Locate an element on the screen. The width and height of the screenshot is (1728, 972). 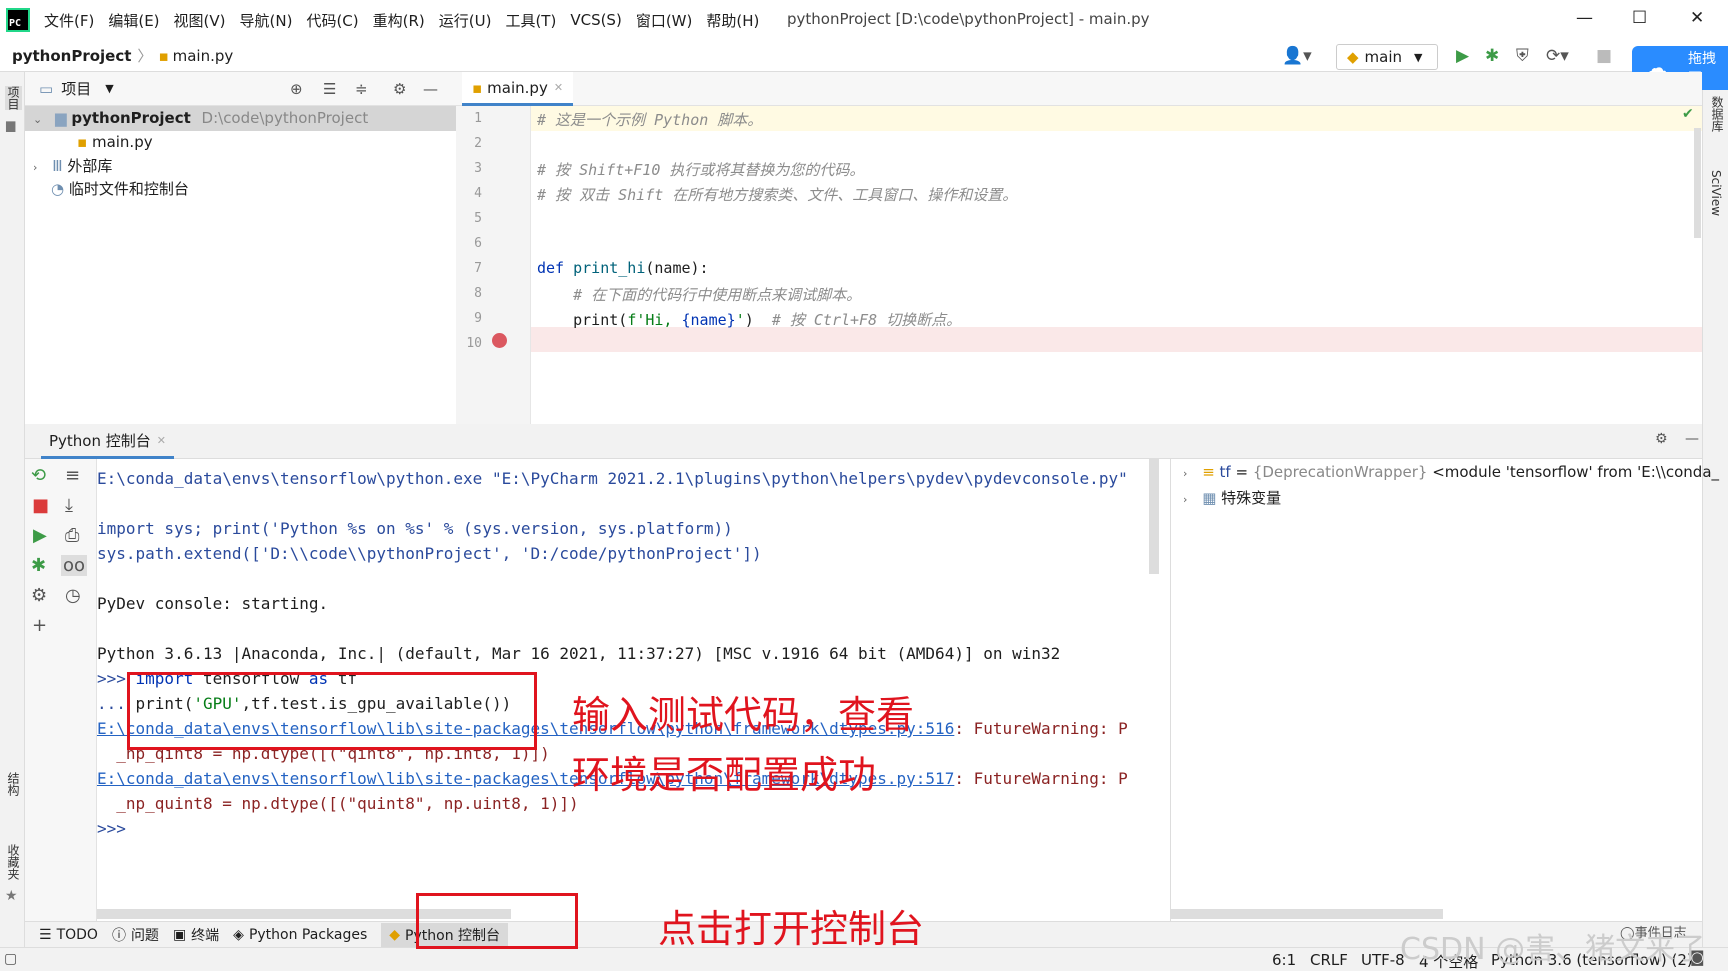
run-config-selector: ◆ main ▼ is located at coordinates (1387, 57).